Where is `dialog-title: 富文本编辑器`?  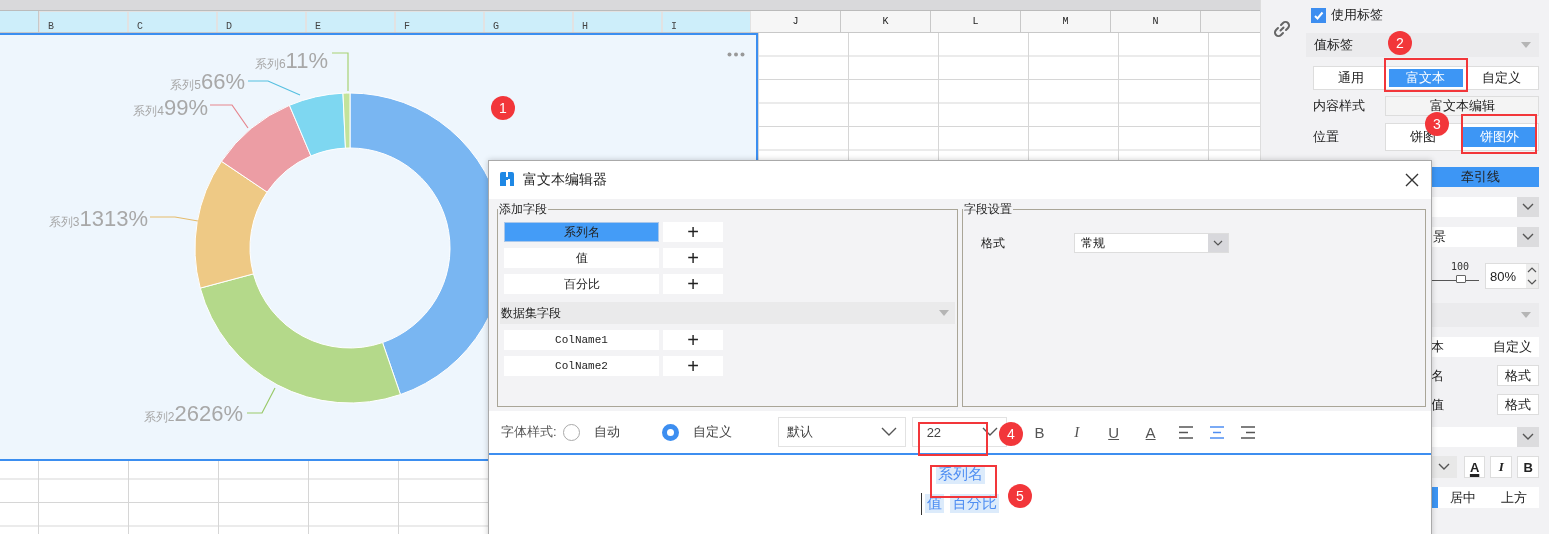 dialog-title: 富文本编辑器 is located at coordinates (565, 180).